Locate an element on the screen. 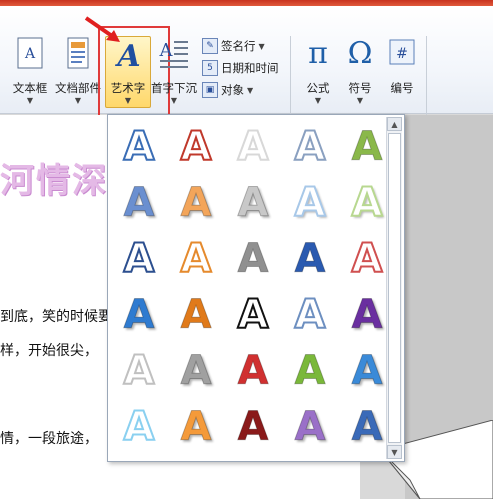 This screenshot has height=499, width=493. wordart-style-orange-glow: A is located at coordinates (196, 427).